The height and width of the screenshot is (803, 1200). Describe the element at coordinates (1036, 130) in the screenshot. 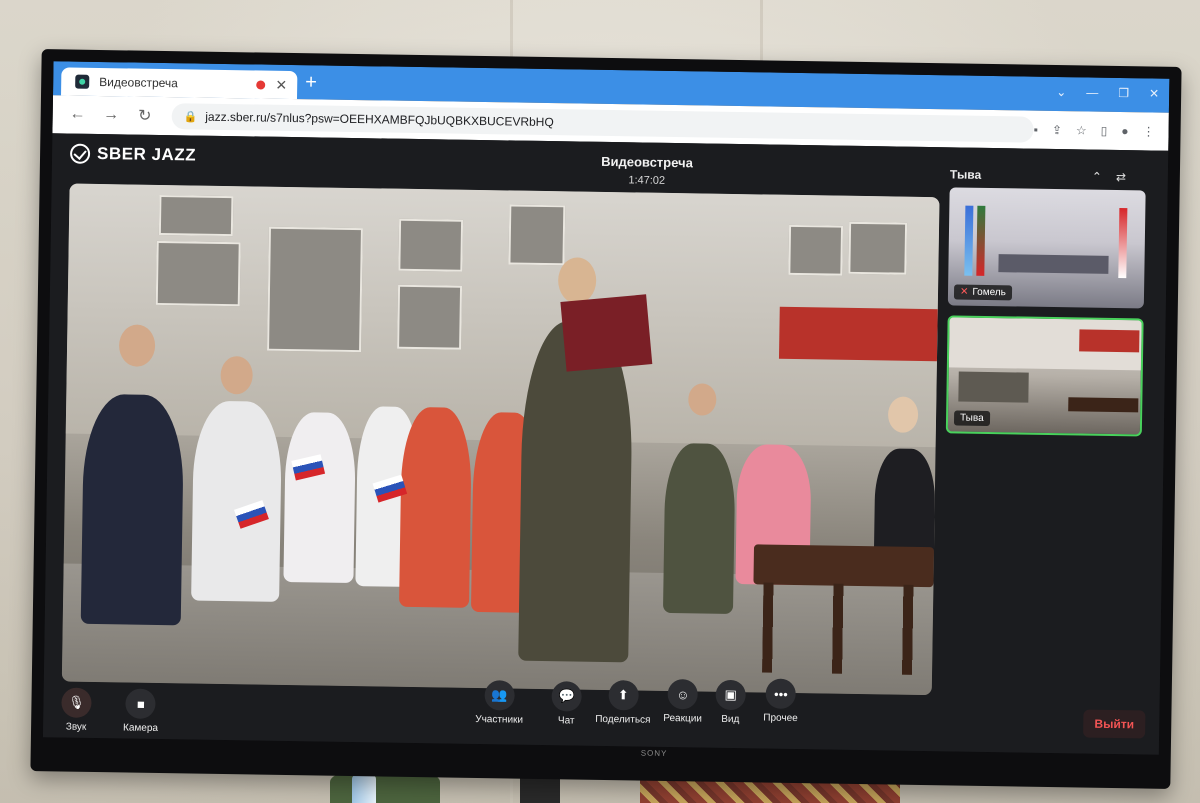

I see `cast-icon: ▪` at that location.